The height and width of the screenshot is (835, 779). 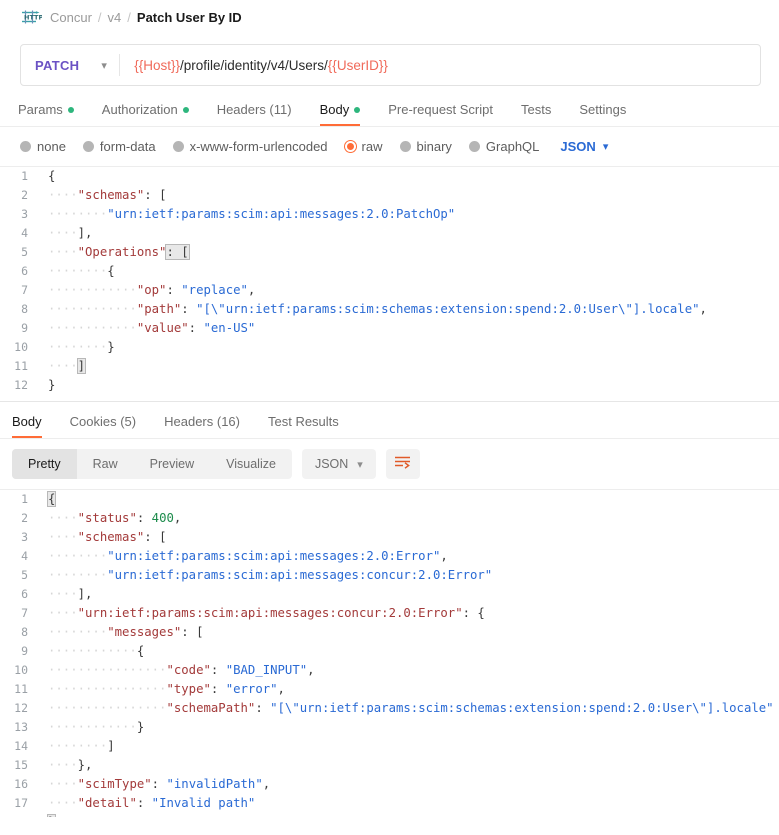 I want to click on wrap-lines-button, so click(x=402, y=464).